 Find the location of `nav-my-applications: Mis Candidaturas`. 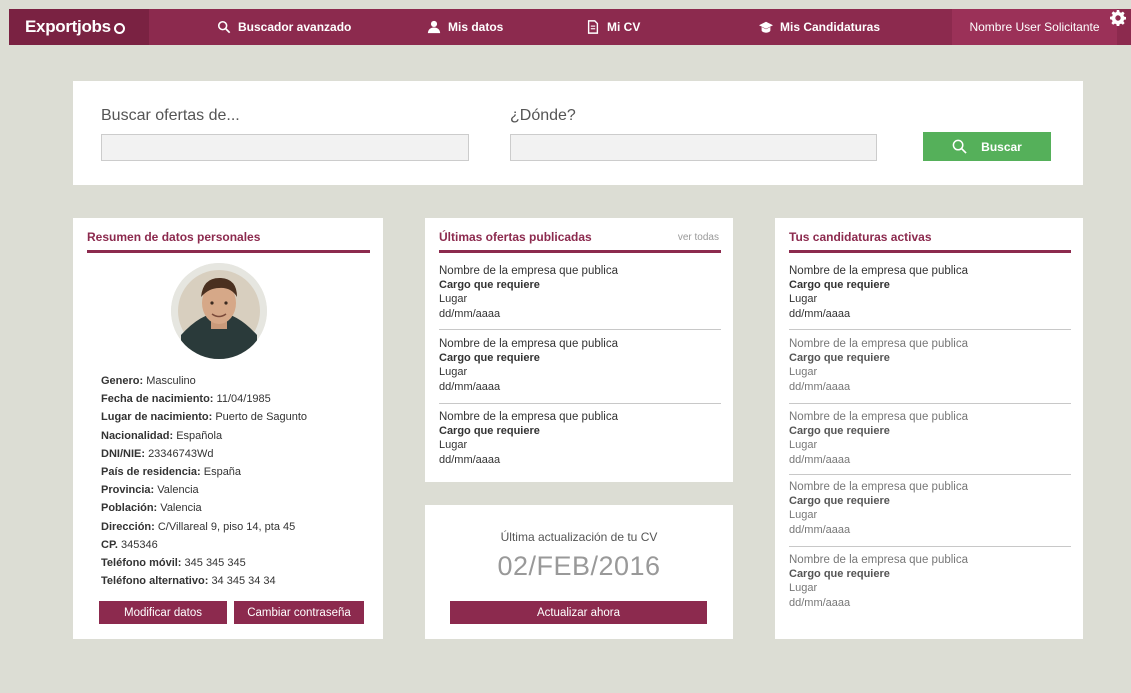

nav-my-applications: Mis Candidaturas is located at coordinates (819, 27).